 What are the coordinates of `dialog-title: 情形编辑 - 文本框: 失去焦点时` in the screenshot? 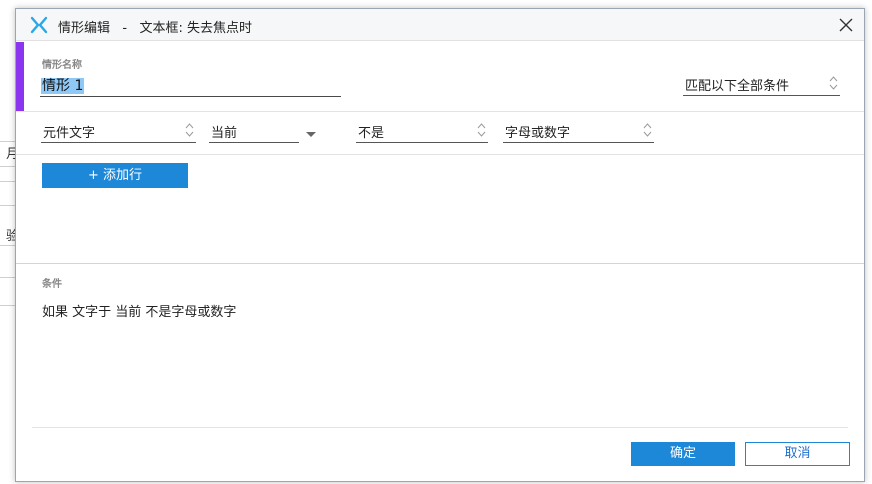 It's located at (155, 28).